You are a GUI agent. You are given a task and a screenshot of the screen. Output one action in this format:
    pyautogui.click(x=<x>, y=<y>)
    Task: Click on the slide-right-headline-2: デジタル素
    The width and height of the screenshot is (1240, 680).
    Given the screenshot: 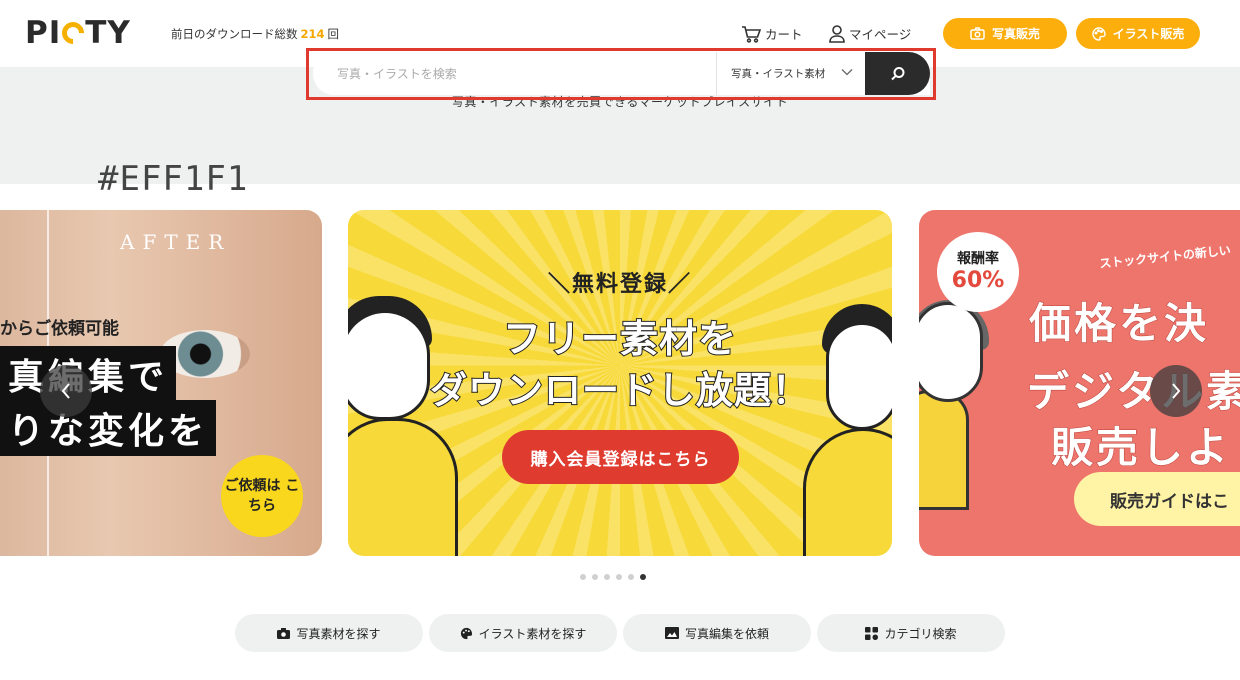 What is the action you would take?
    pyautogui.click(x=1133, y=392)
    